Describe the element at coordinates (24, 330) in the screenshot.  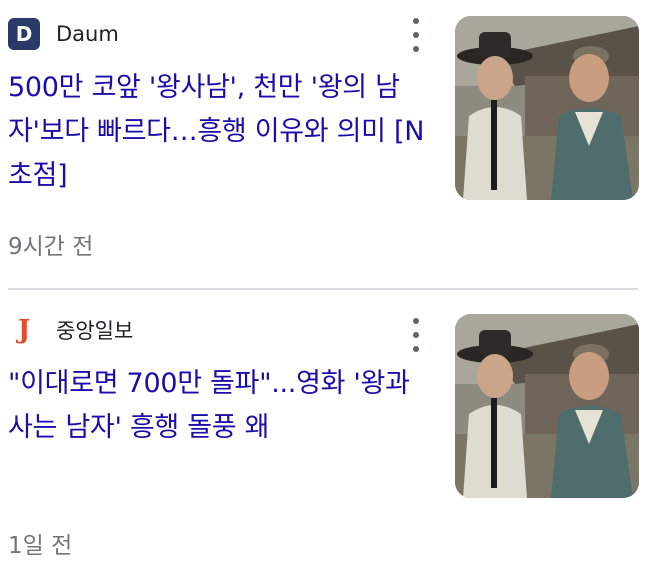
I see `joongang-logo-icon: J` at that location.